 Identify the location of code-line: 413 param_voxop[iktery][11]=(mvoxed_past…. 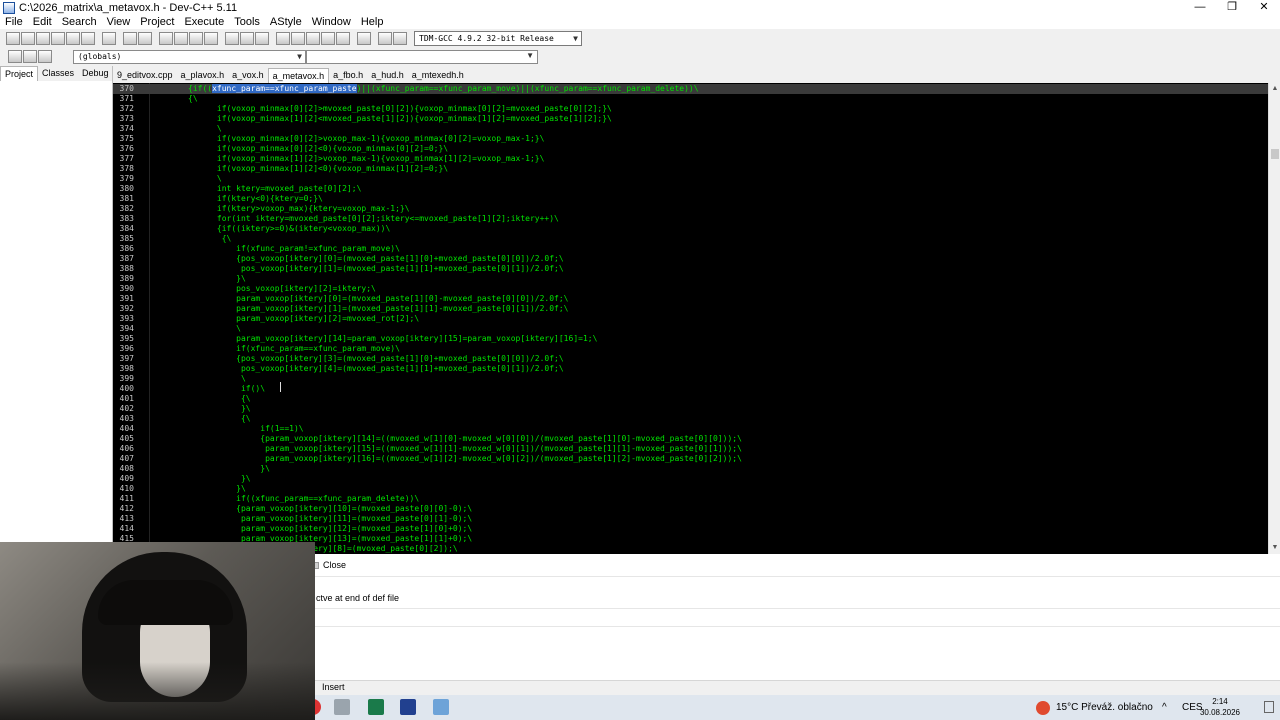
(690, 519).